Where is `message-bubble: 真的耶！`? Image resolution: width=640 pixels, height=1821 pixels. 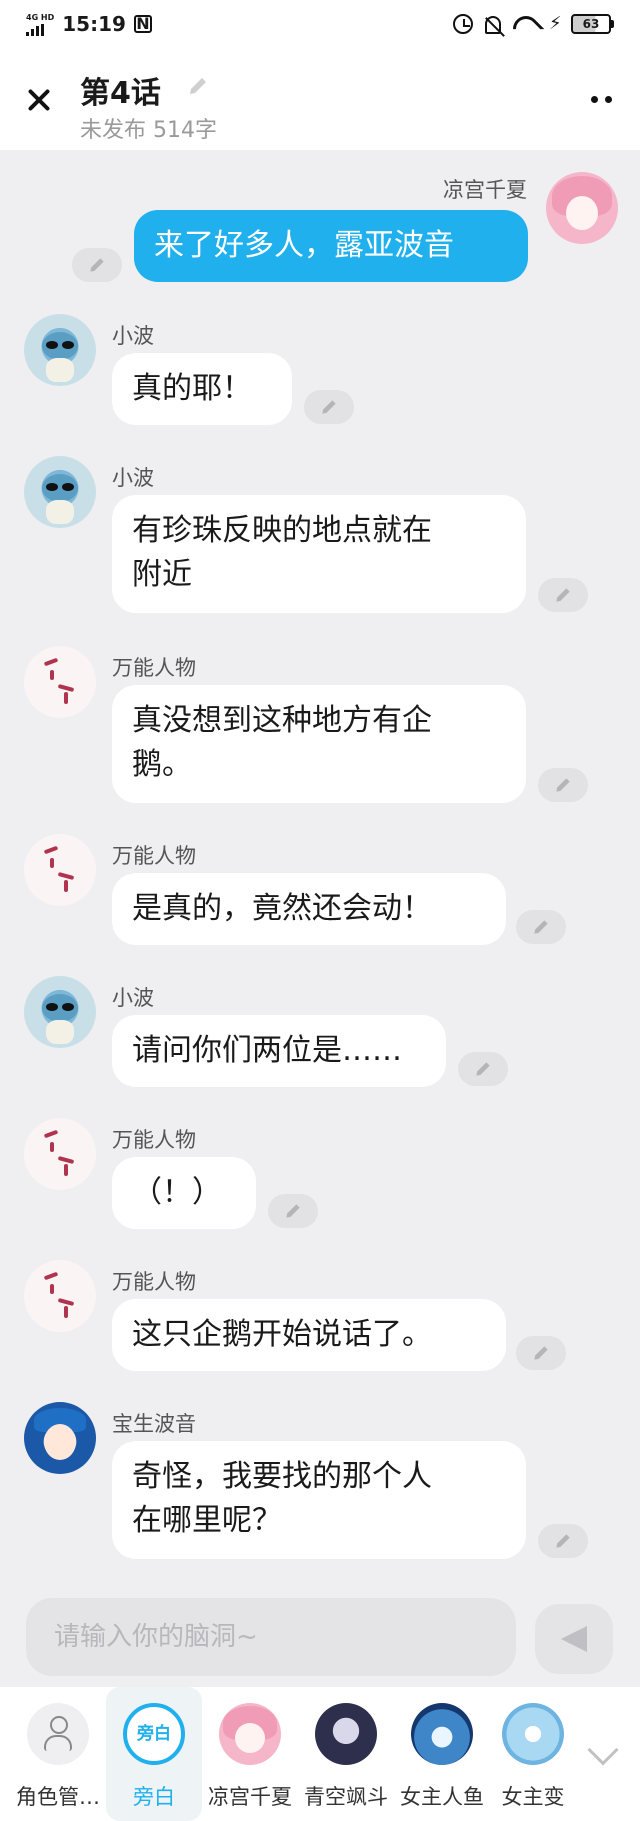 message-bubble: 真的耶！ is located at coordinates (202, 389).